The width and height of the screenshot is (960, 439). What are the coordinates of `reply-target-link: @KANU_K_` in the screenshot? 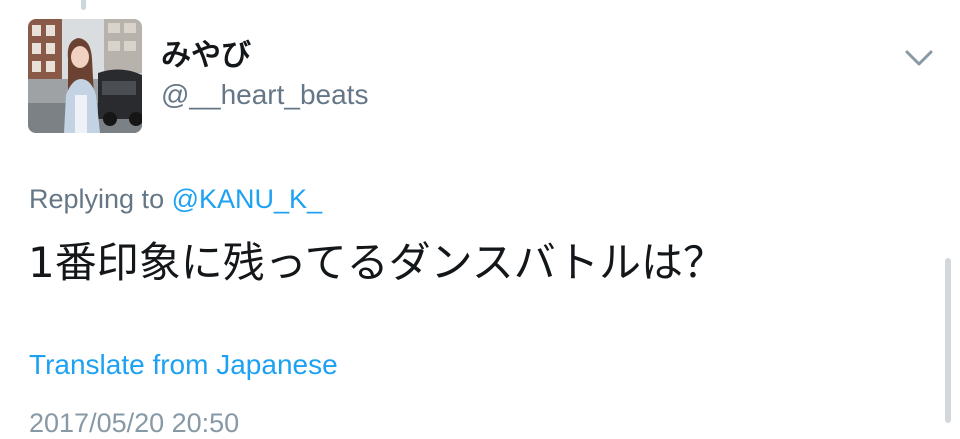 It's located at (247, 199).